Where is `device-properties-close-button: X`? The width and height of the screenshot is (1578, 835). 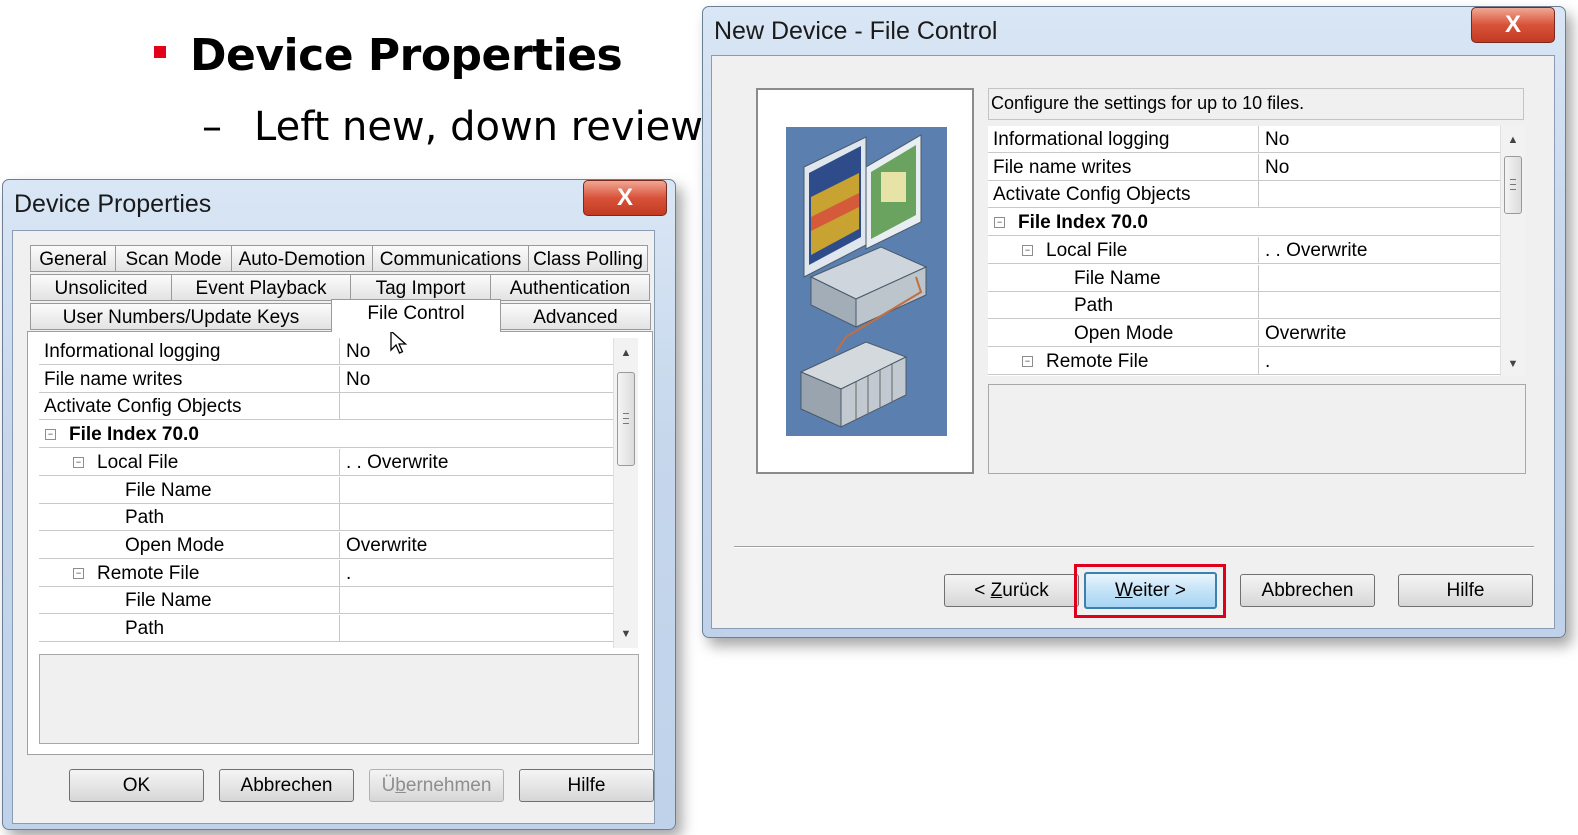 device-properties-close-button: X is located at coordinates (625, 198).